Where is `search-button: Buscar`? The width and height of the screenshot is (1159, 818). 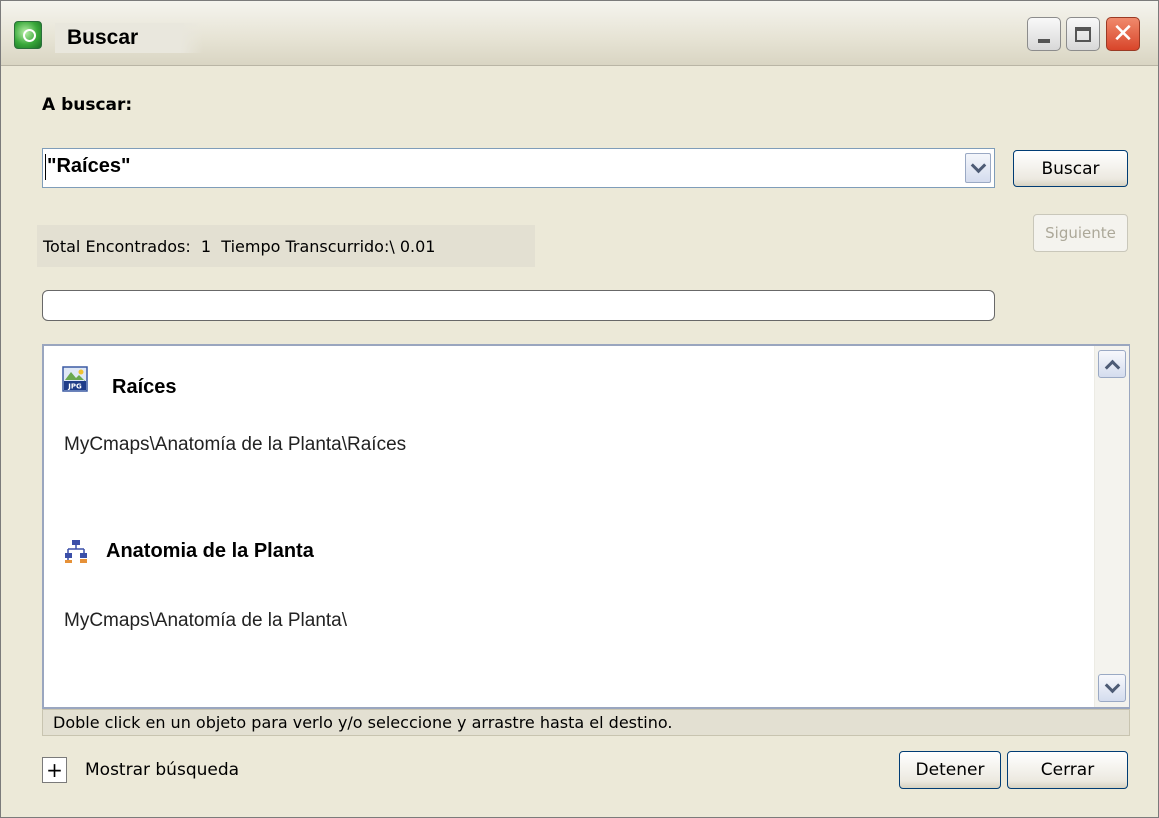 search-button: Buscar is located at coordinates (1070, 168).